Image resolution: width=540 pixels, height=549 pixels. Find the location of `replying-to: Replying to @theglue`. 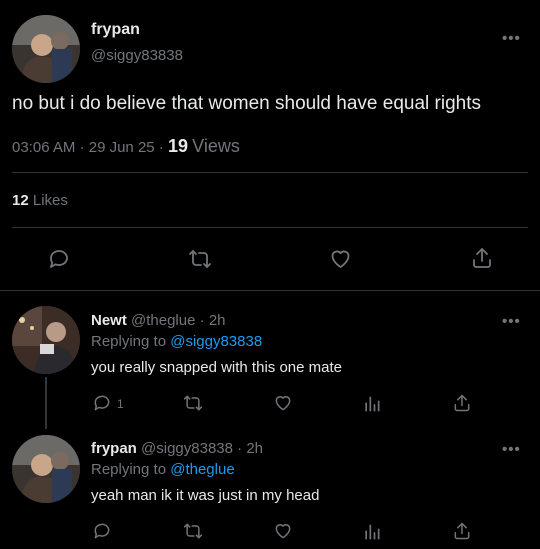

replying-to: Replying to @theglue is located at coordinates (163, 469).